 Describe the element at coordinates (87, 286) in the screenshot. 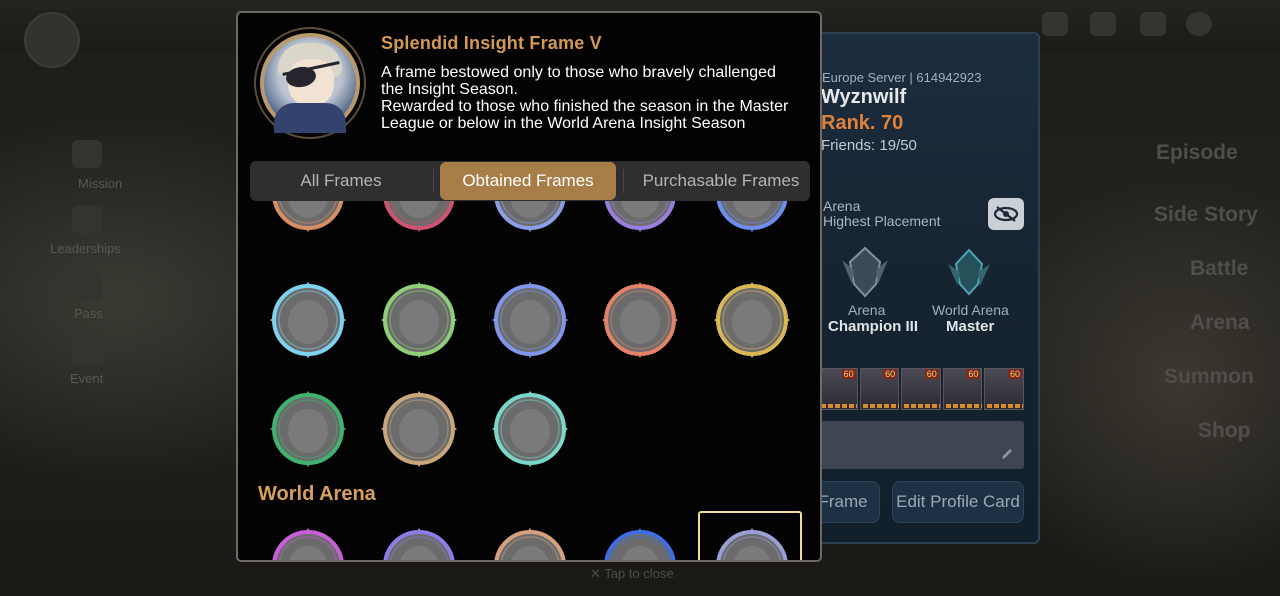

I see `pass-icon` at that location.